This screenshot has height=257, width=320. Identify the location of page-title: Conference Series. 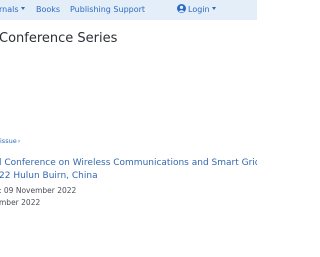
(59, 38).